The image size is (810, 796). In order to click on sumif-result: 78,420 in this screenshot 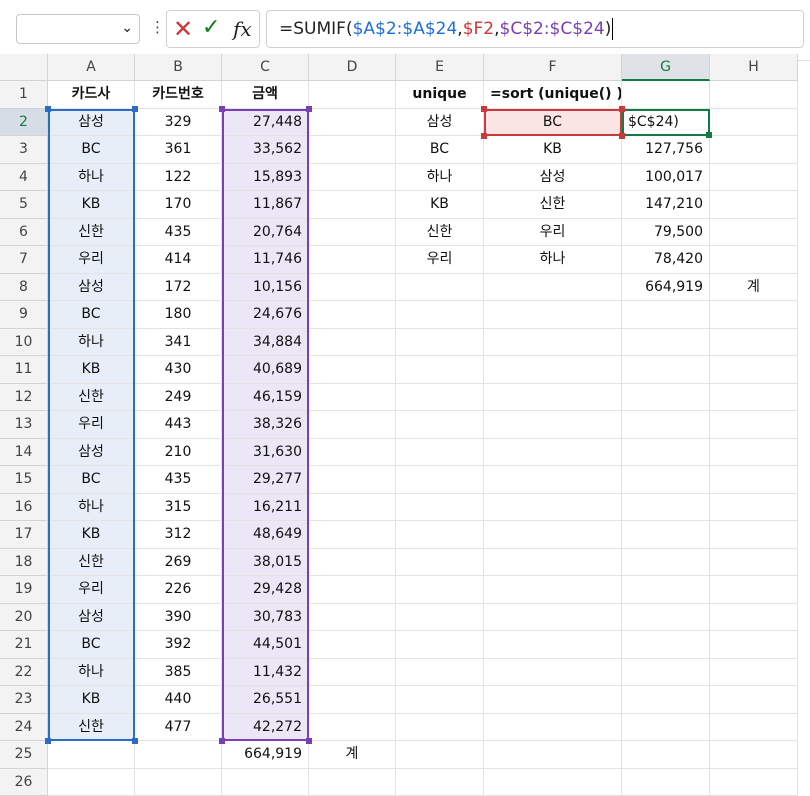, I will do `click(666, 260)`.